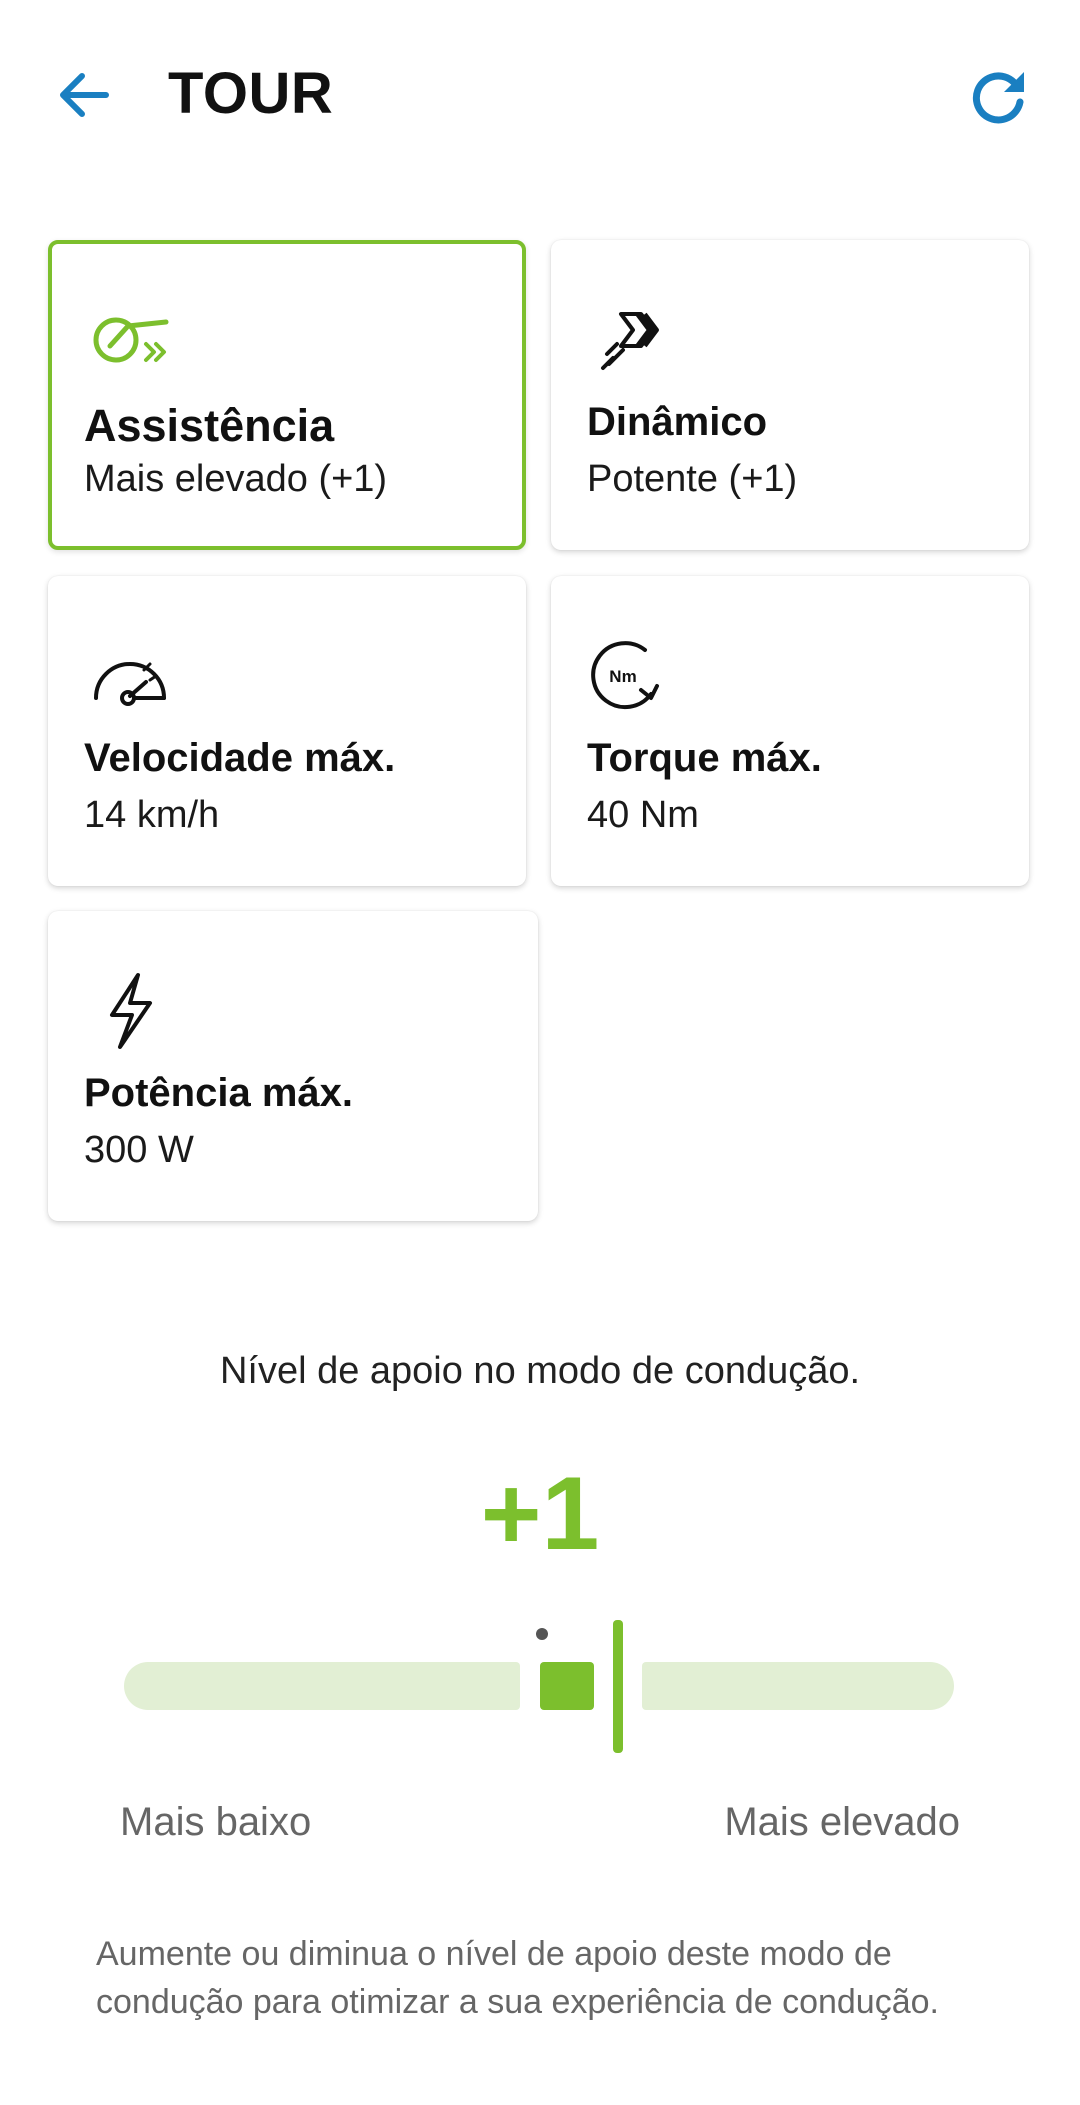 The height and width of the screenshot is (2105, 1080). I want to click on back-button, so click(85, 95).